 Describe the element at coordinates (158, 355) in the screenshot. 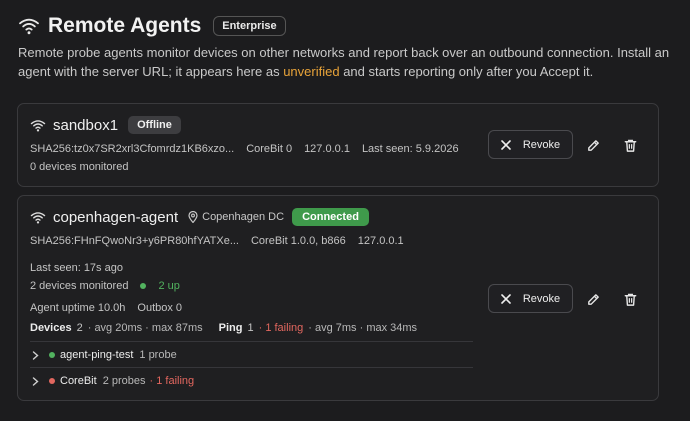

I see `probe-count: 1 probe` at that location.